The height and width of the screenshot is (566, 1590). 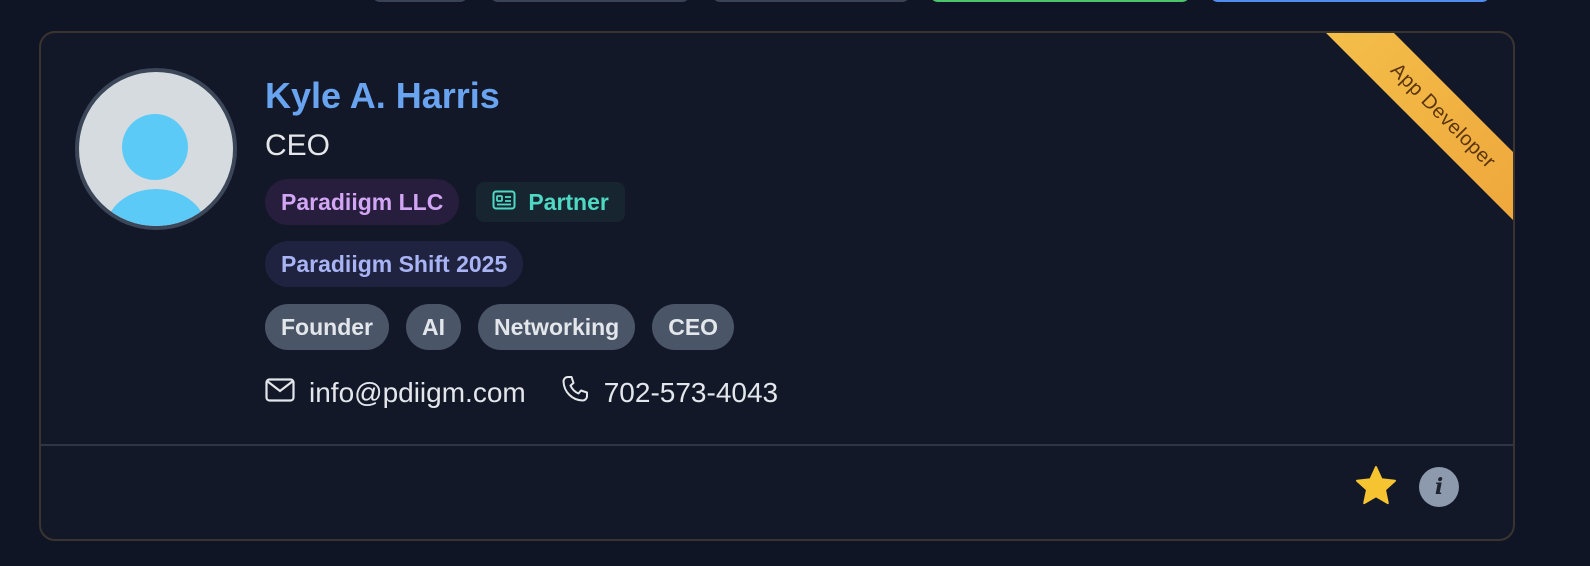 I want to click on company-row: Paradiigm LLC Partner, so click(x=445, y=202).